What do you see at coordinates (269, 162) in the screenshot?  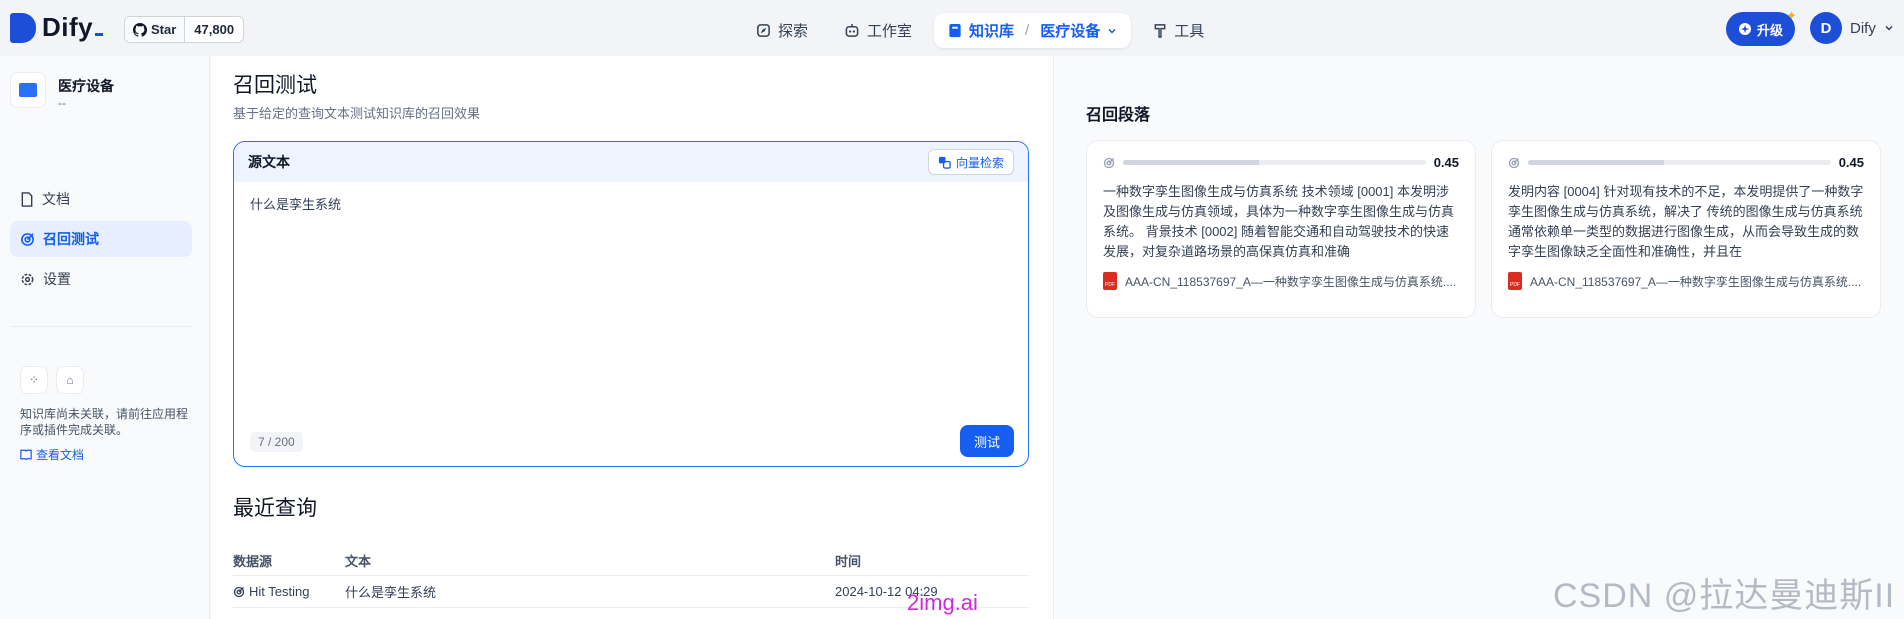 I see `query-box-label: 源文本` at bounding box center [269, 162].